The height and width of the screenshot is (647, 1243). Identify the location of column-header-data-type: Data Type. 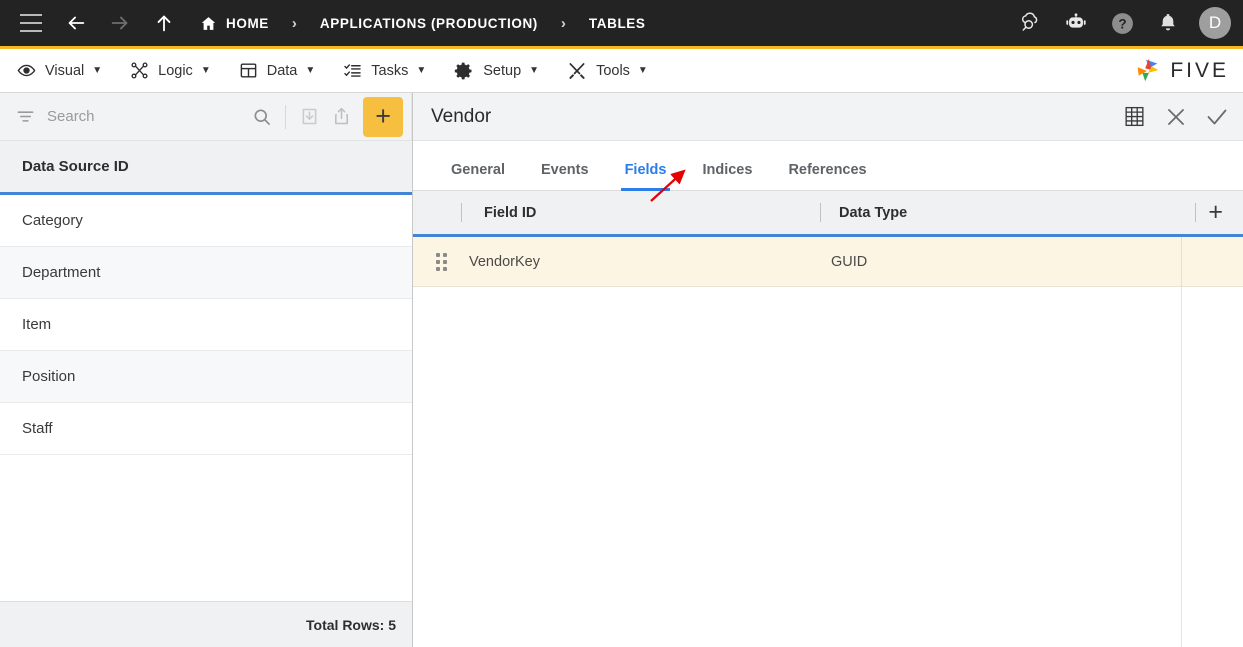
(873, 212).